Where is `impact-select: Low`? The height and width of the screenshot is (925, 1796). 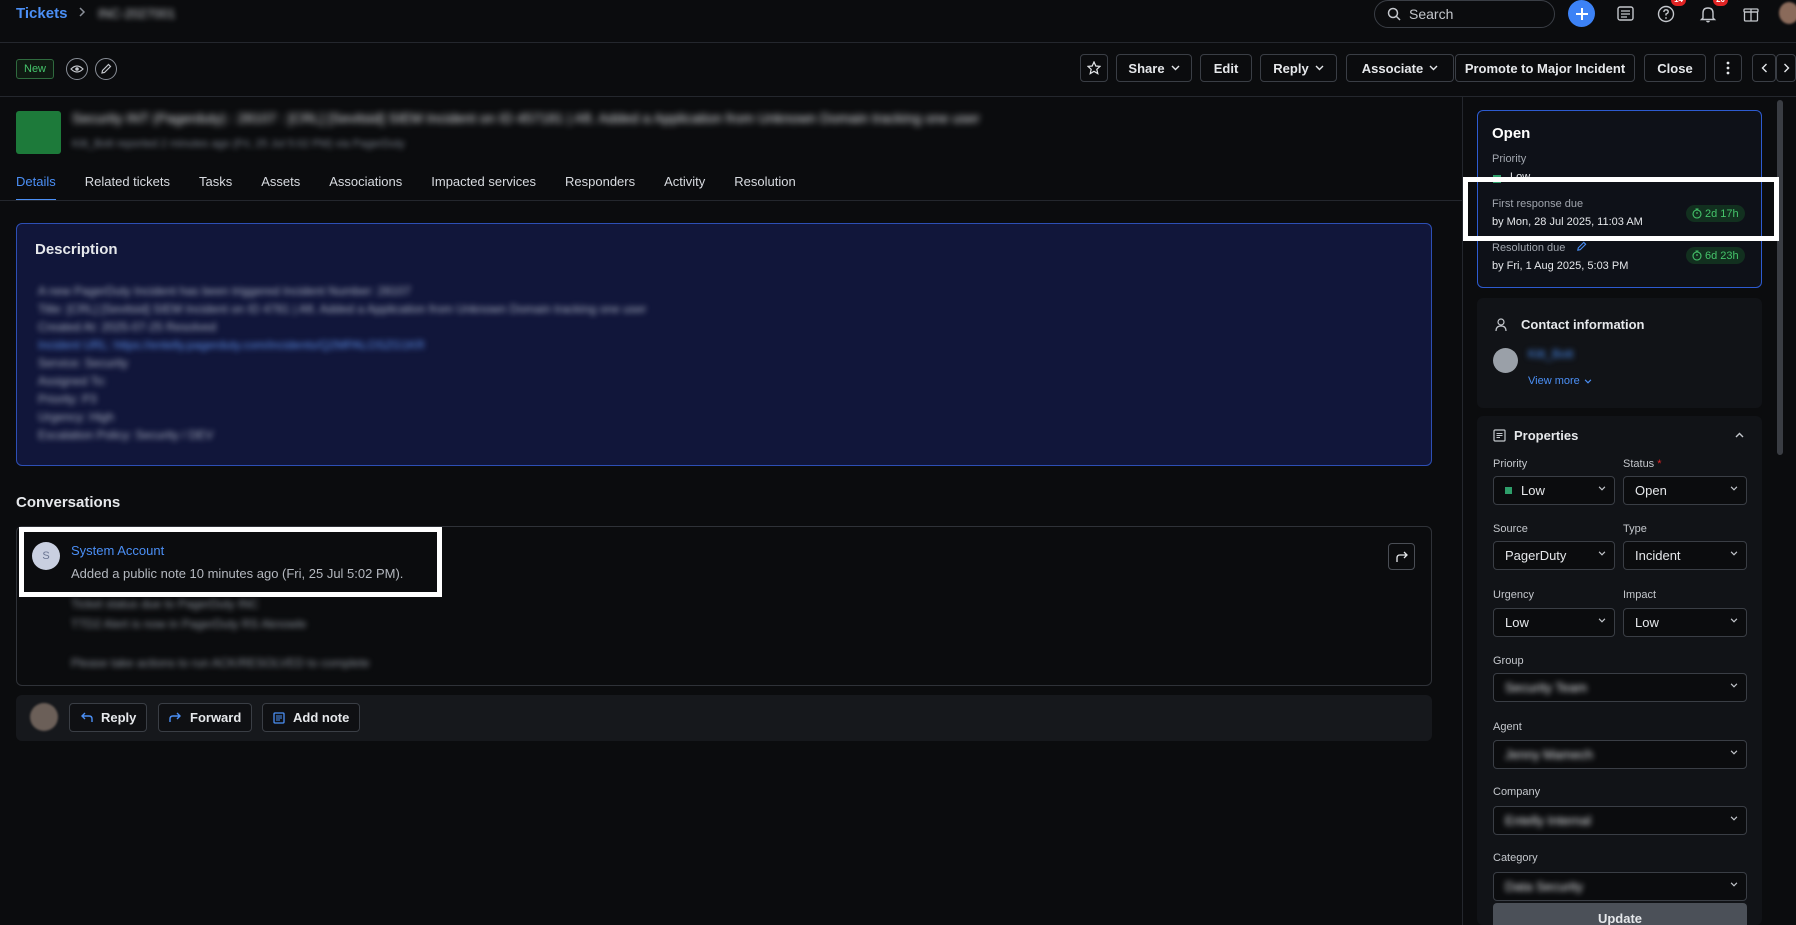
impact-select: Low is located at coordinates (1685, 622).